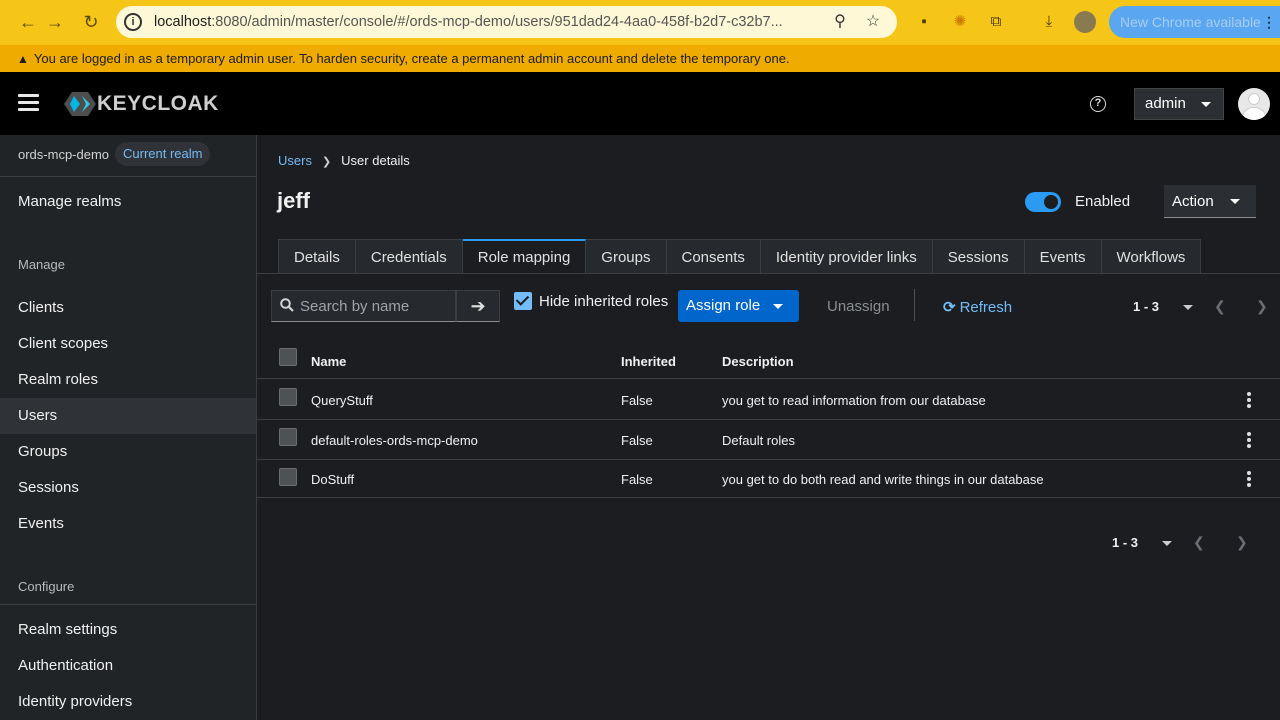 The width and height of the screenshot is (1280, 720). I want to click on sidebar-item-clients: Clients, so click(128, 308).